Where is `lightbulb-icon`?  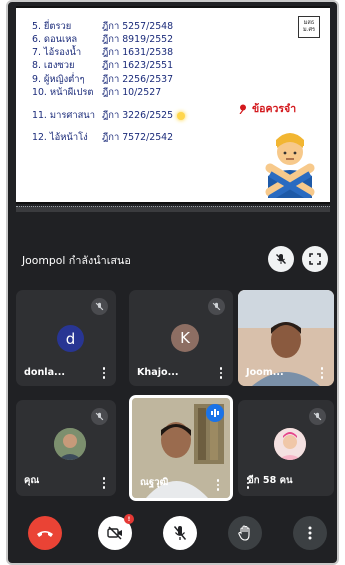
lightbulb-icon is located at coordinates (181, 115).